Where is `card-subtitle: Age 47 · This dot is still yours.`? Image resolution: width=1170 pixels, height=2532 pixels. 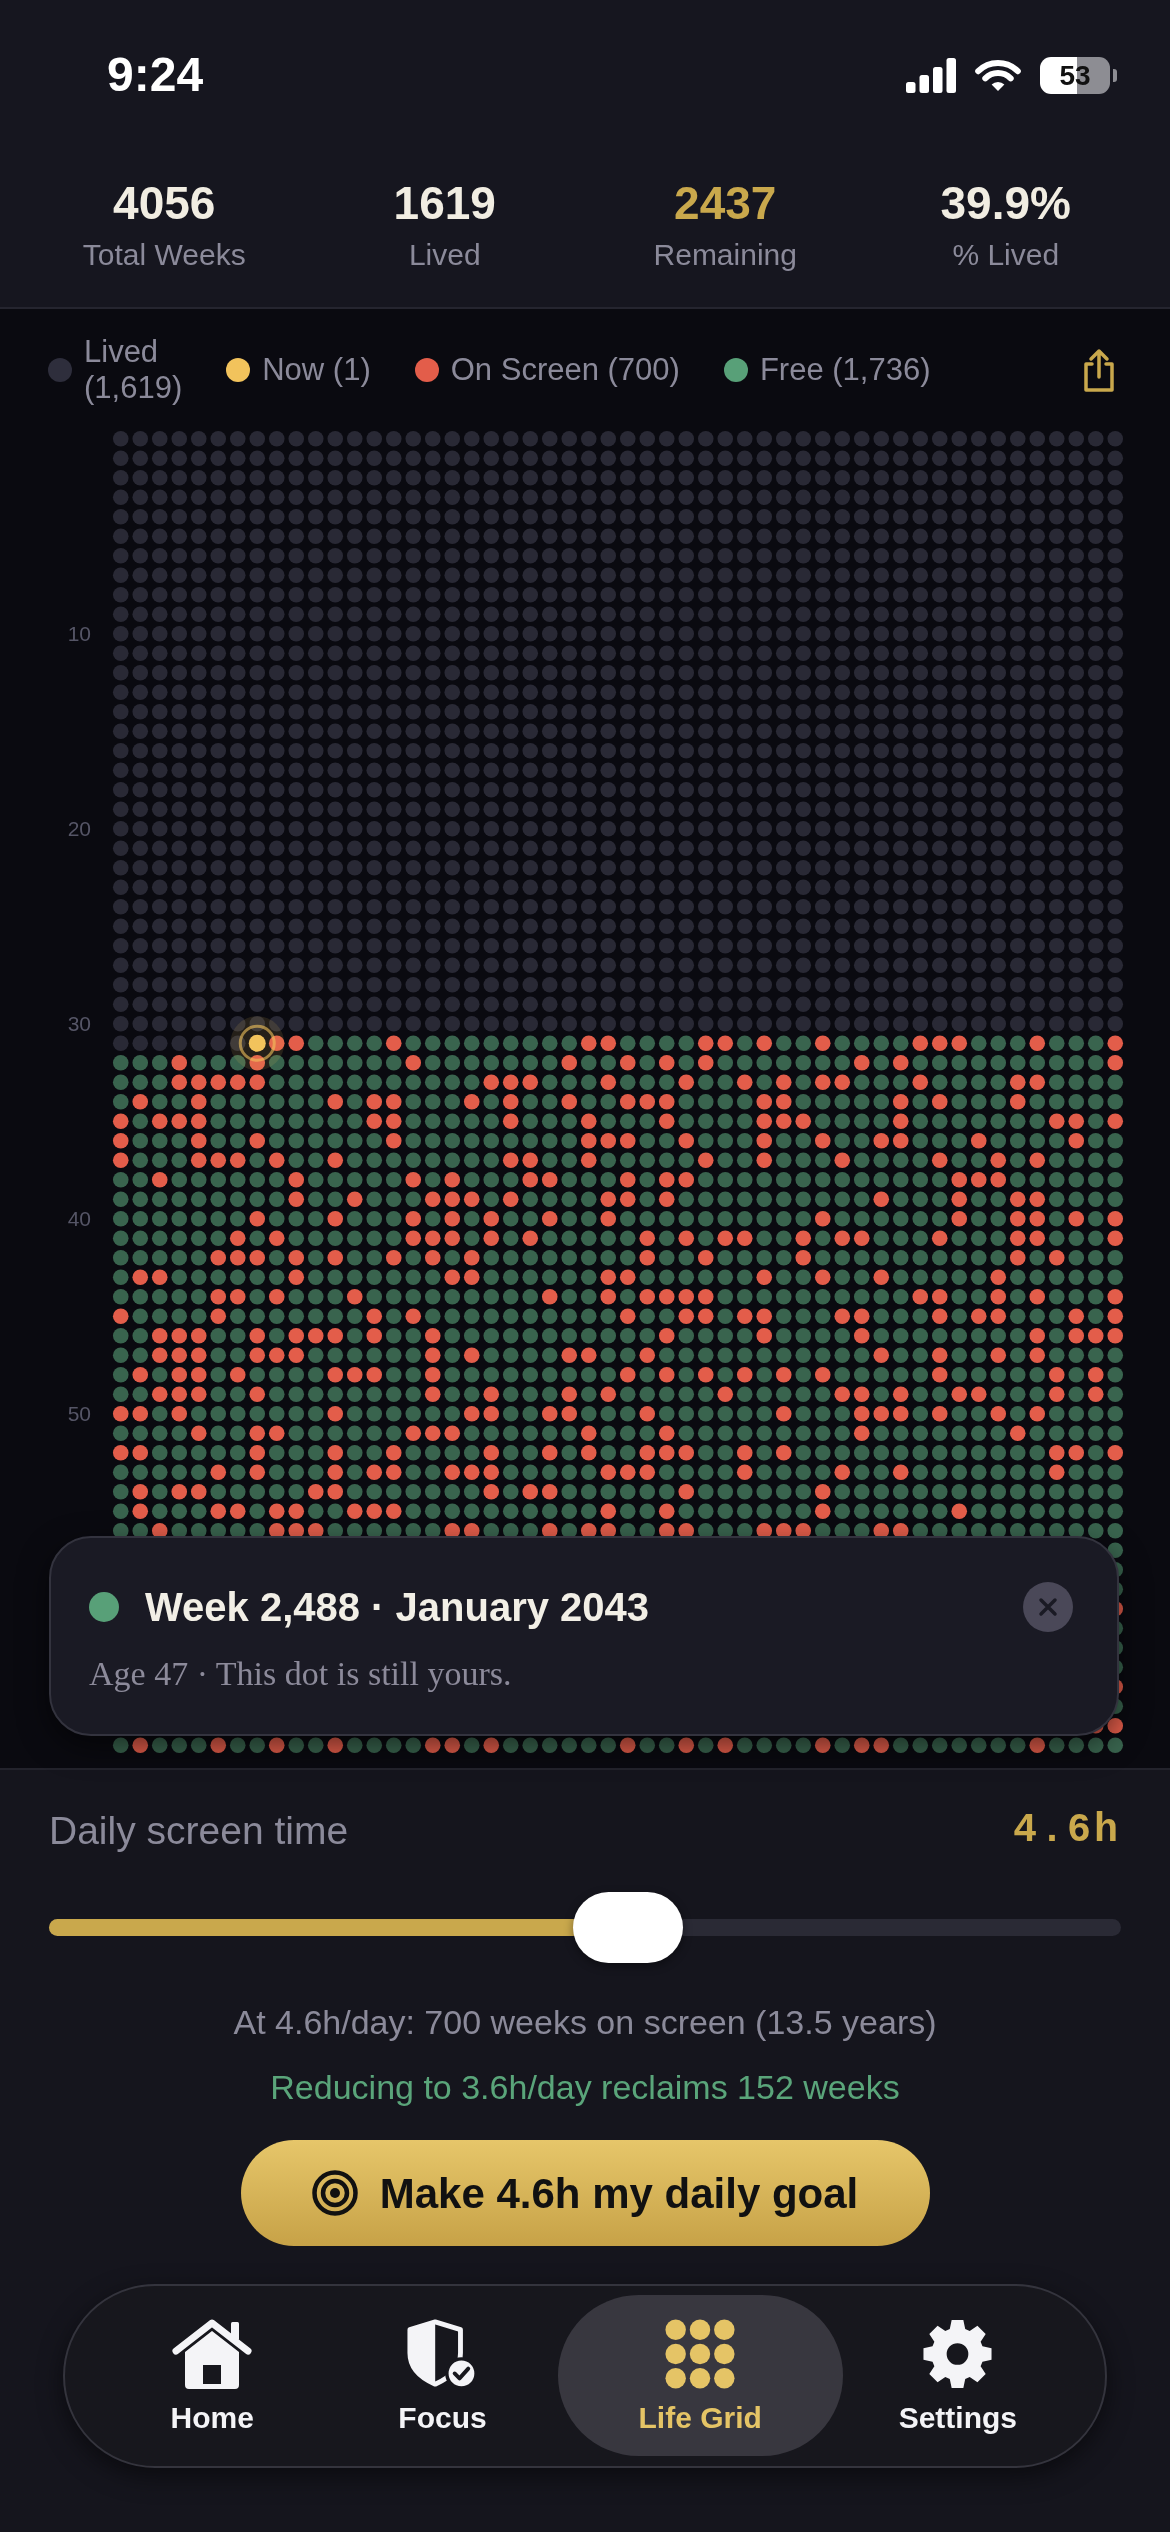
card-subtitle: Age 47 · This dot is still yours. is located at coordinates (301, 1674).